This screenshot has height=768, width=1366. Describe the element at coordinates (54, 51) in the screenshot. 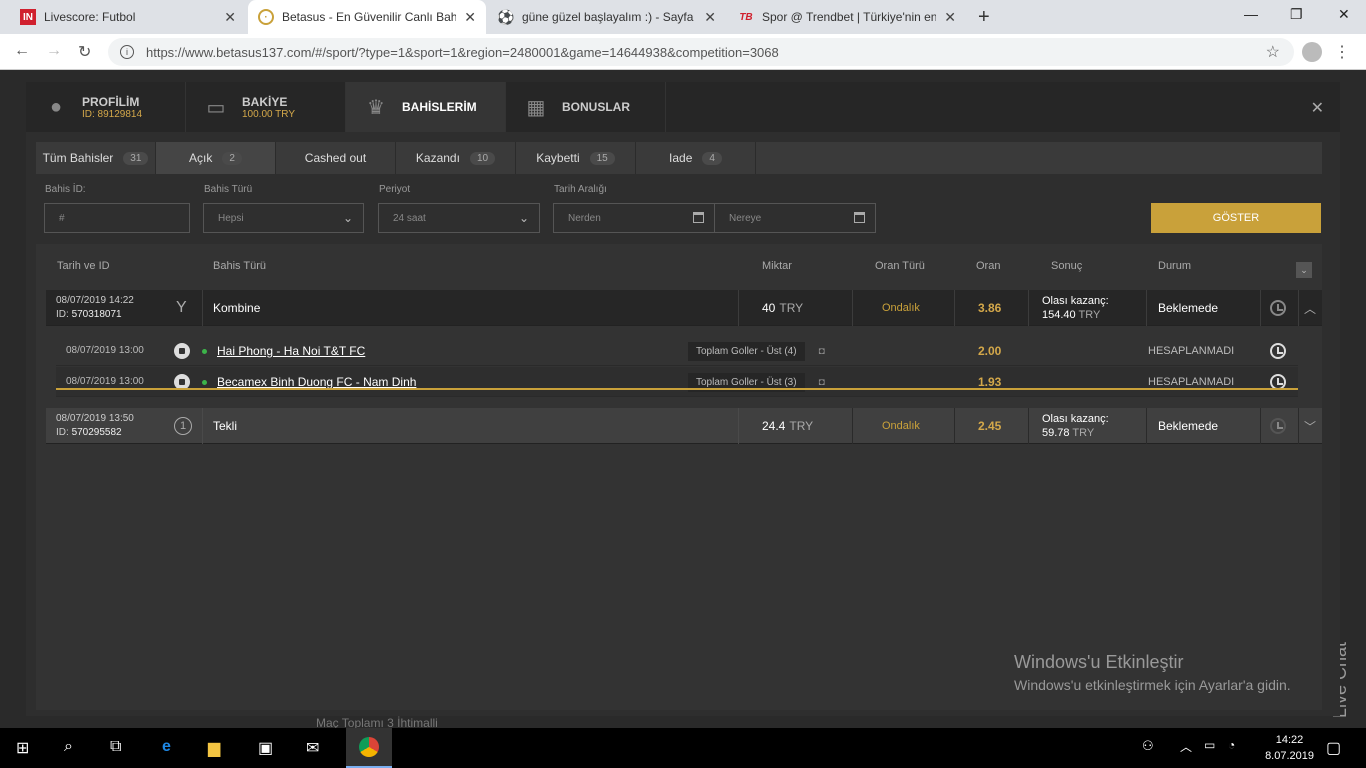

I see `forward-icon: →` at that location.